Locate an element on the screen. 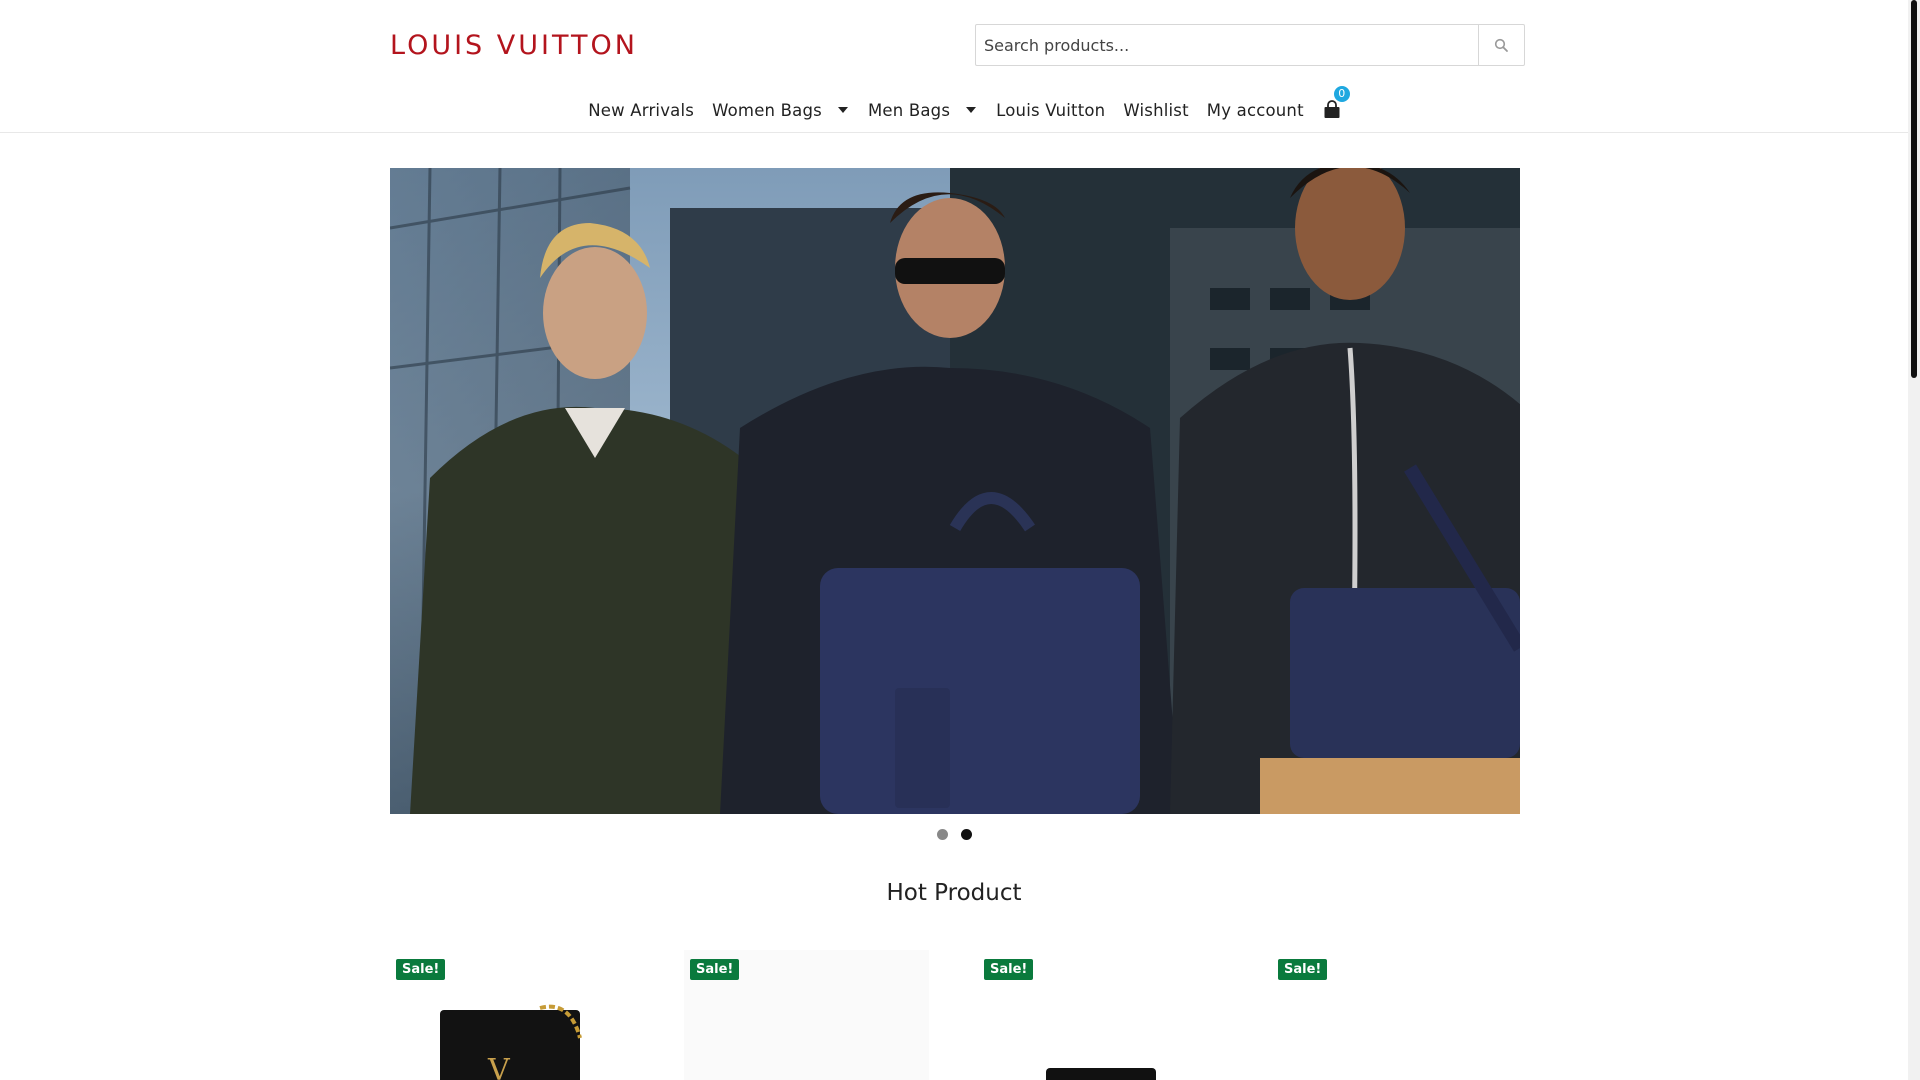 The width and height of the screenshot is (1920, 1080). nav-label: My account is located at coordinates (1255, 110).